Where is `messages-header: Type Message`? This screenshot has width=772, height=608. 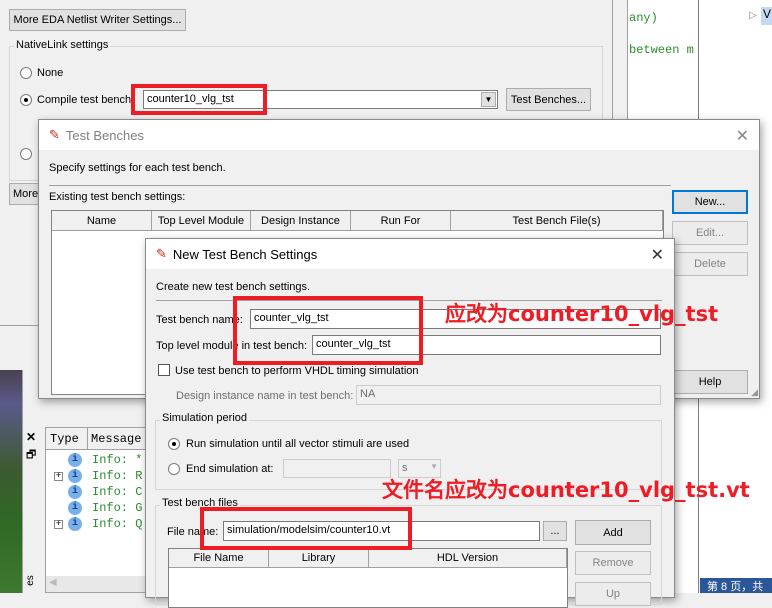 messages-header: Type Message is located at coordinates (100, 439).